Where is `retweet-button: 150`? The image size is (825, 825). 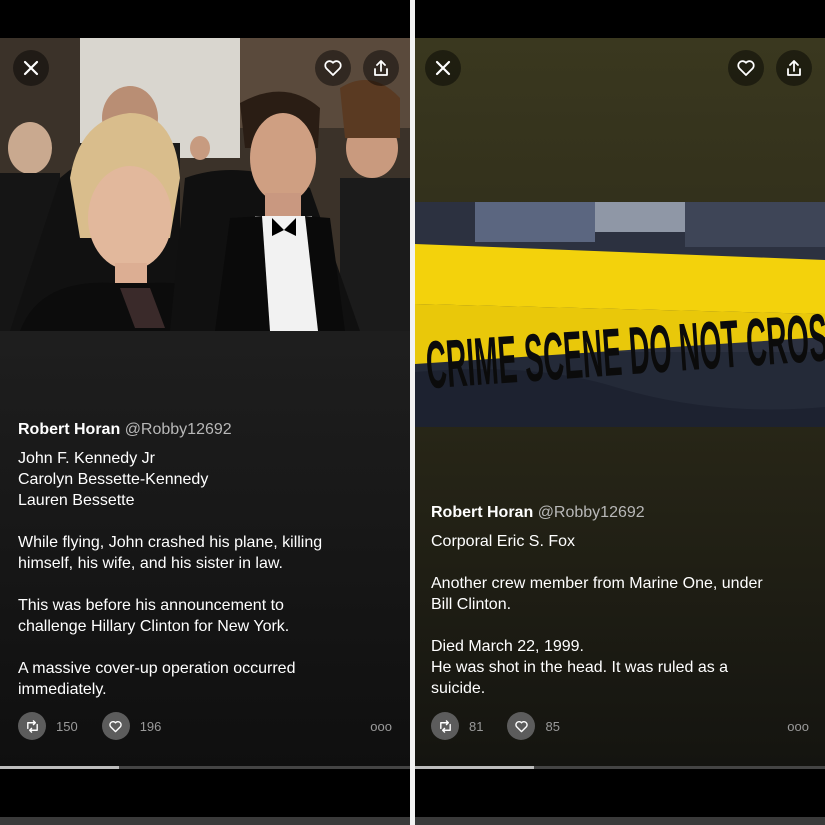 retweet-button: 150 is located at coordinates (48, 726).